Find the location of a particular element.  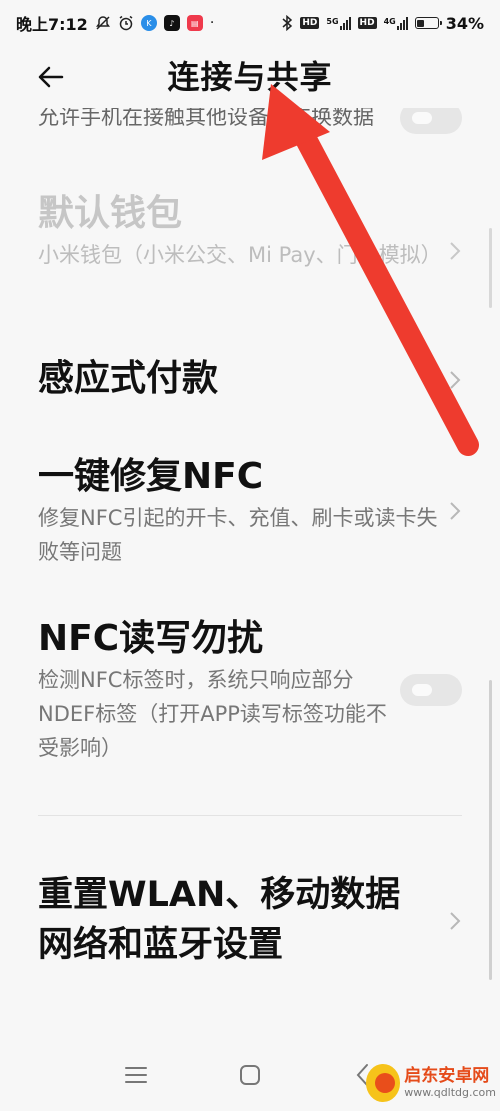

repair-nfc-title: 一键修复NFC is located at coordinates (151, 476).